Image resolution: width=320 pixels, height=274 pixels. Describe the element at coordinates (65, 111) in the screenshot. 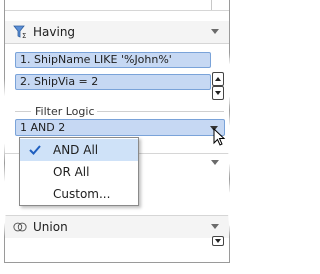

I see `filter-logic-label: Filter Logic` at that location.